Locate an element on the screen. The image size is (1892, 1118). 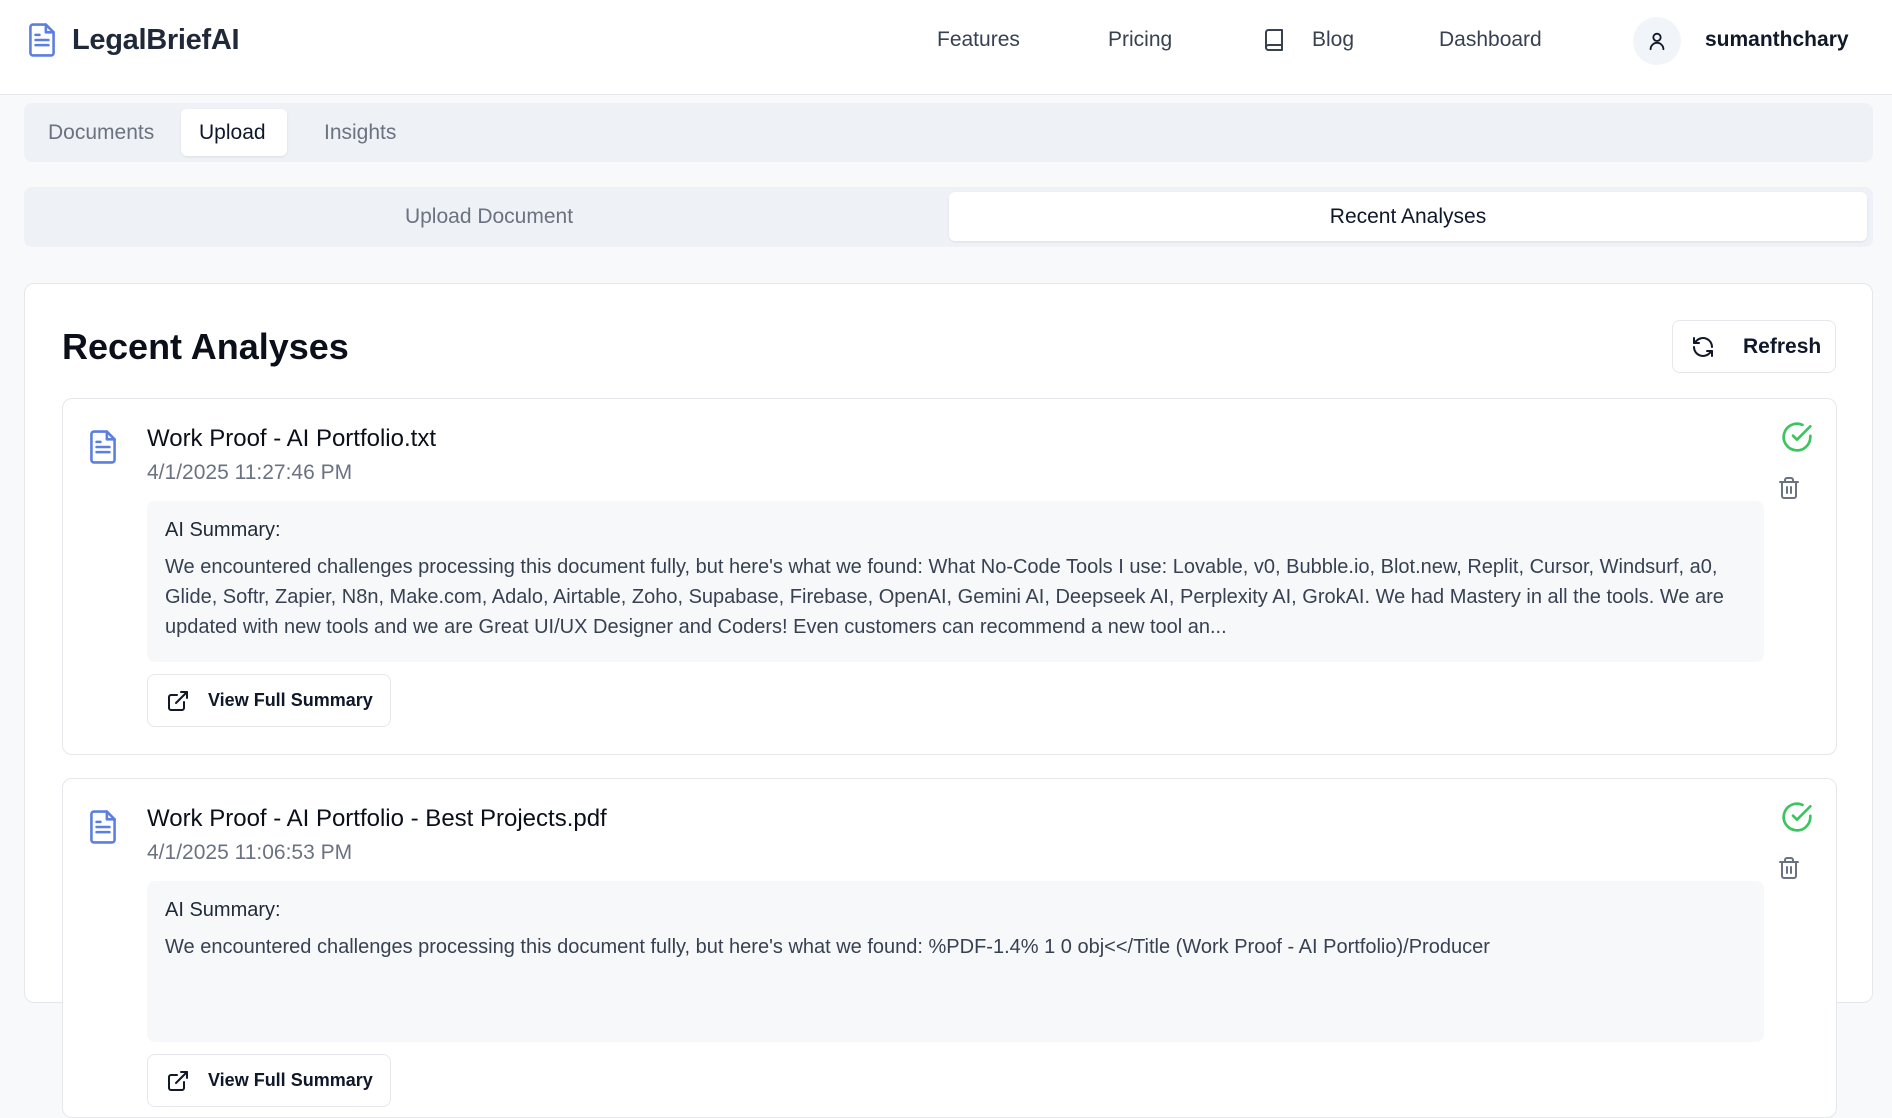
nav-features: Features is located at coordinates (978, 40).